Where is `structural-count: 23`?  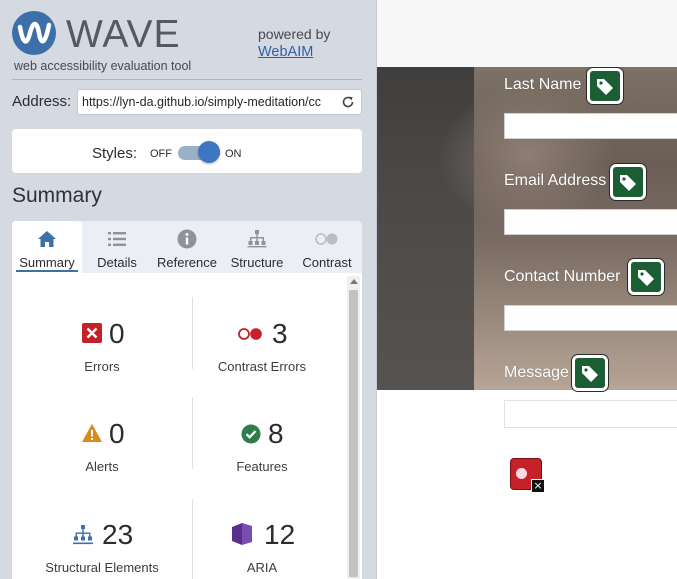
structural-count: 23 is located at coordinates (118, 534).